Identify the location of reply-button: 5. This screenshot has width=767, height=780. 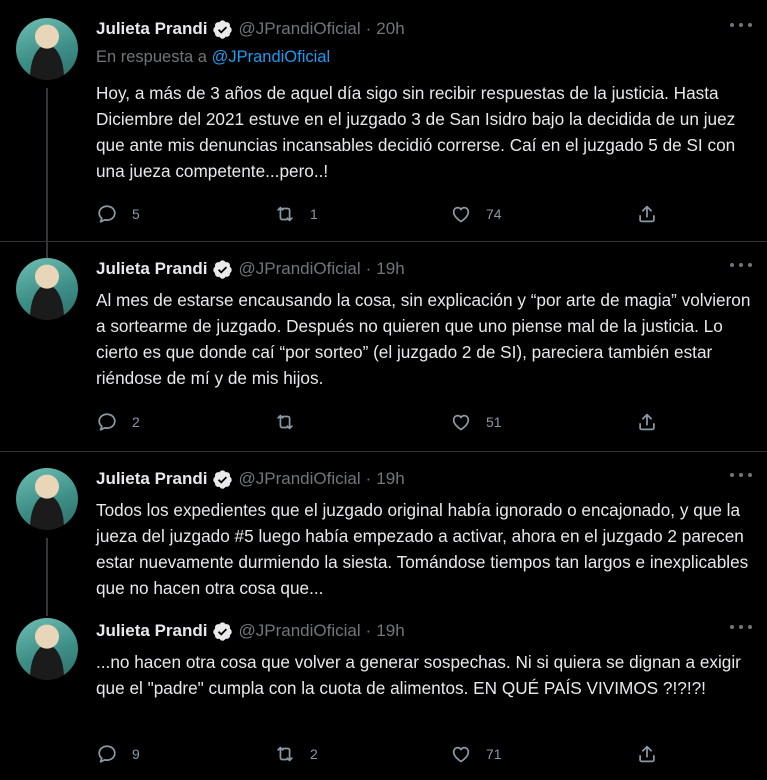
(118, 214).